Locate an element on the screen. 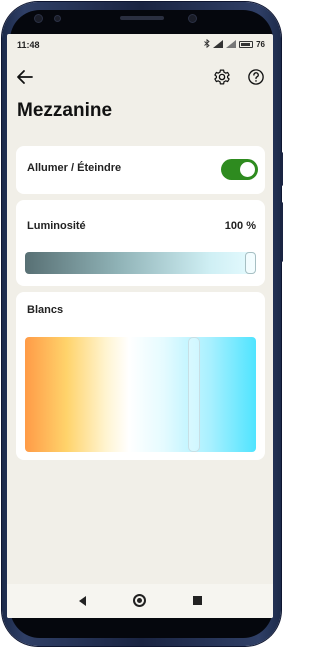  nav-recents-icon is located at coordinates (197, 600).